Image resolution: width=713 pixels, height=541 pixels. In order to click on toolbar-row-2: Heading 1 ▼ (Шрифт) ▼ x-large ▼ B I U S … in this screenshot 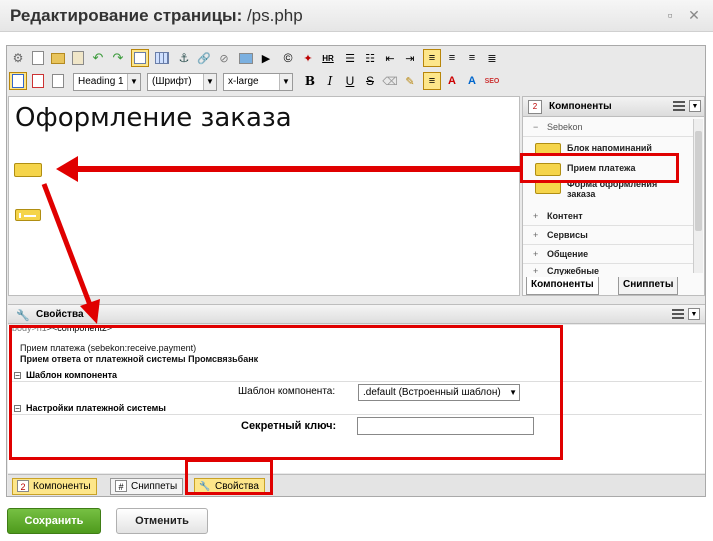, I will do `click(354, 83)`.